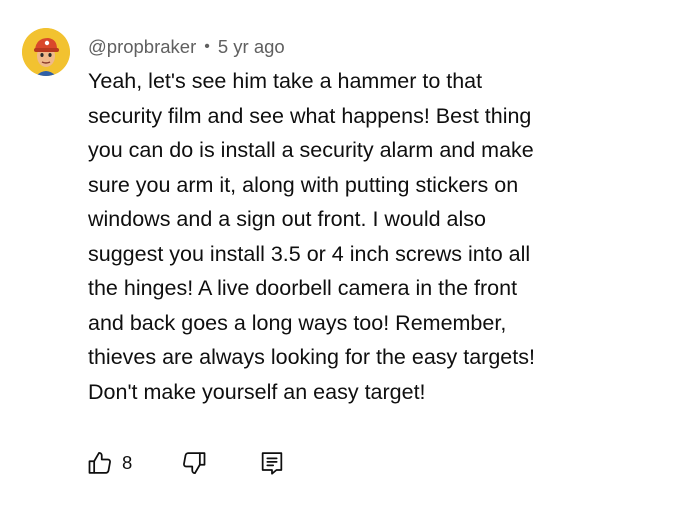 This screenshot has height=509, width=700. Describe the element at coordinates (251, 47) in the screenshot. I see `comment-timestamp: 5 yr ago` at that location.